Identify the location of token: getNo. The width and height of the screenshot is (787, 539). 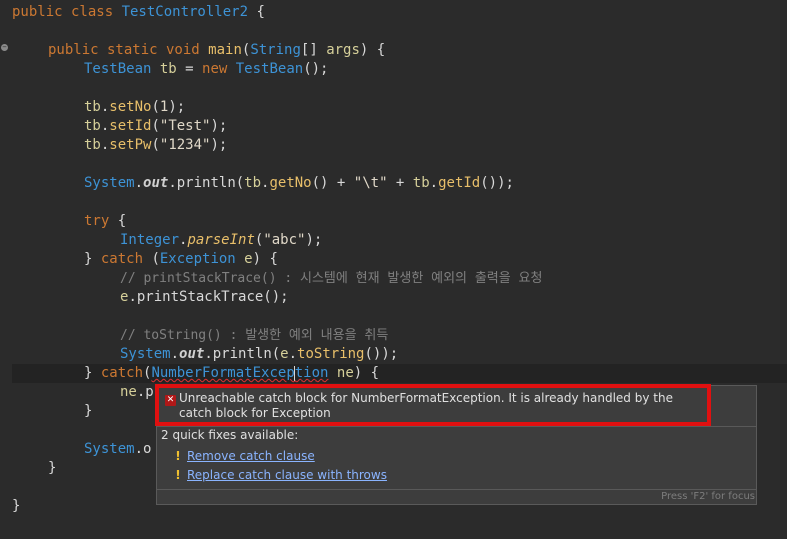
(290, 183).